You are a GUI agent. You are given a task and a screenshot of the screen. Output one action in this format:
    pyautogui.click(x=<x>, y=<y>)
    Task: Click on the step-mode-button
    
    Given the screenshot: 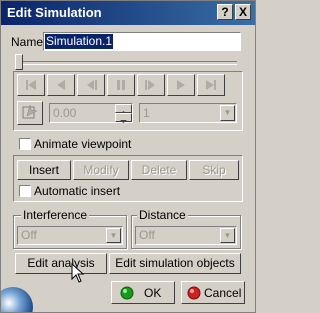 What is the action you would take?
    pyautogui.click(x=30, y=113)
    